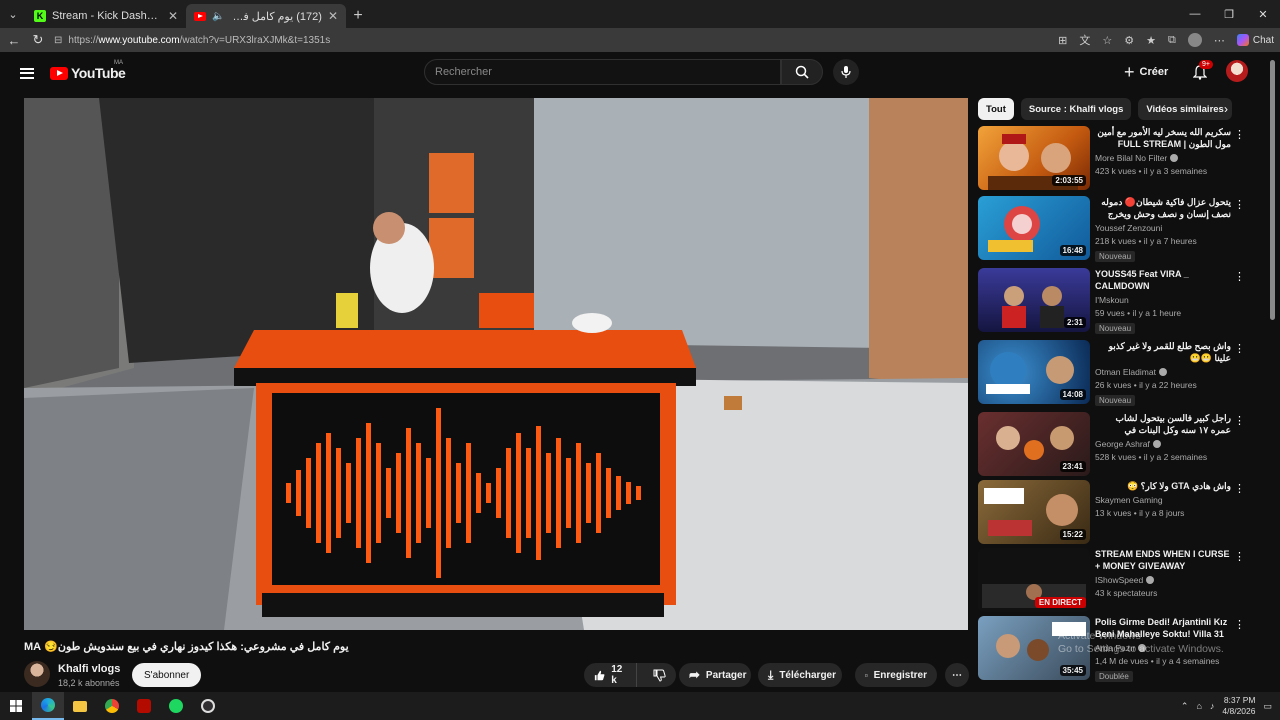  What do you see at coordinates (957, 675) in the screenshot?
I see `more-actions-button: ⋯` at bounding box center [957, 675].